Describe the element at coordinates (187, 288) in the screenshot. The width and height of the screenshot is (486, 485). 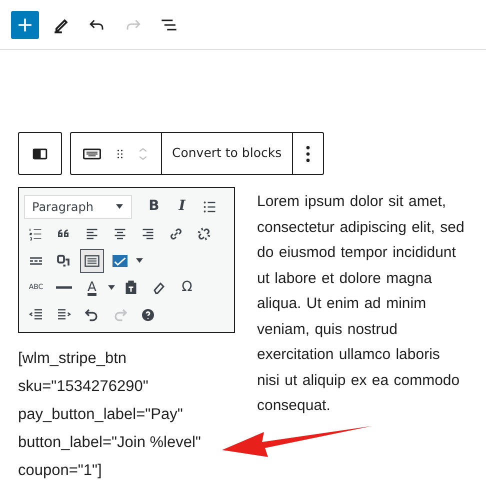
I see `special-character-button: Ω` at that location.